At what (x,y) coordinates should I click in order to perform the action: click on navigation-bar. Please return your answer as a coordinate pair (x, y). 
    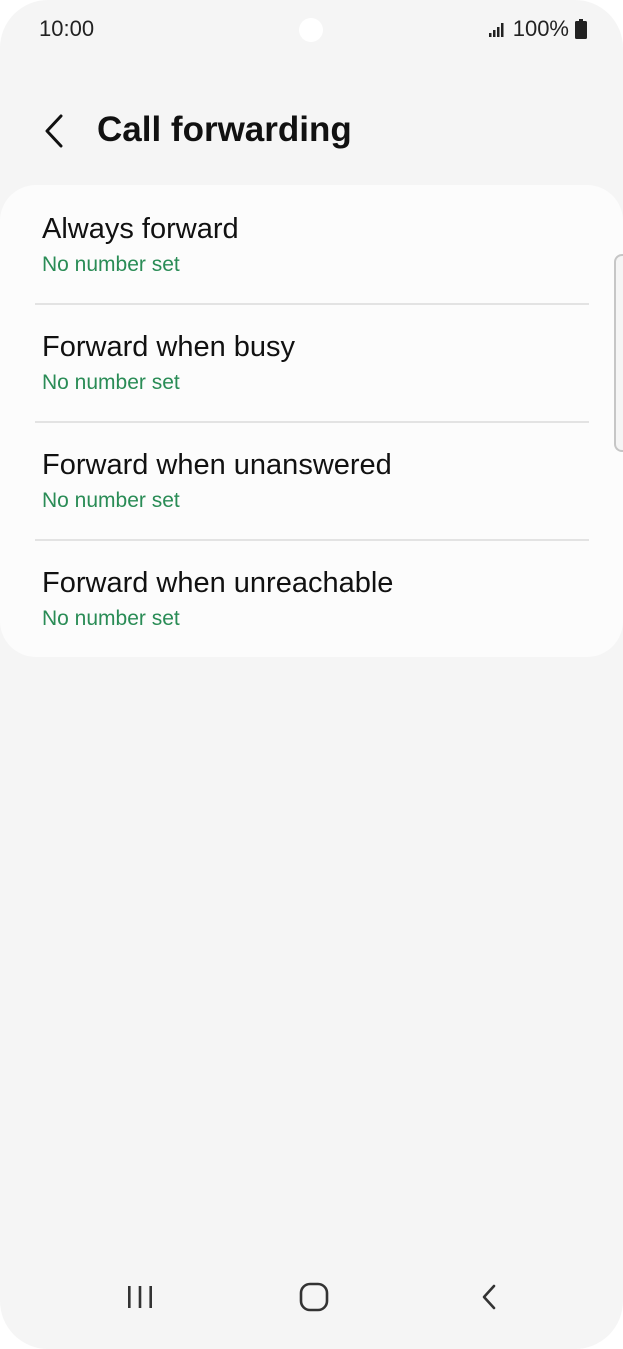
    Looking at the image, I should click on (311, 1304).